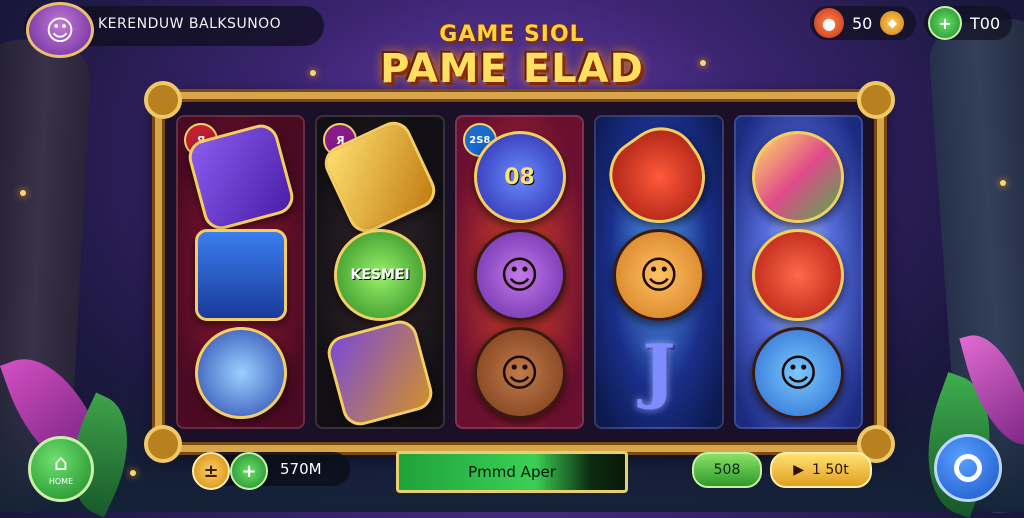 This screenshot has height=518, width=1024. What do you see at coordinates (798, 373) in the screenshot?
I see `symbol-blue-wolf: ☺` at bounding box center [798, 373].